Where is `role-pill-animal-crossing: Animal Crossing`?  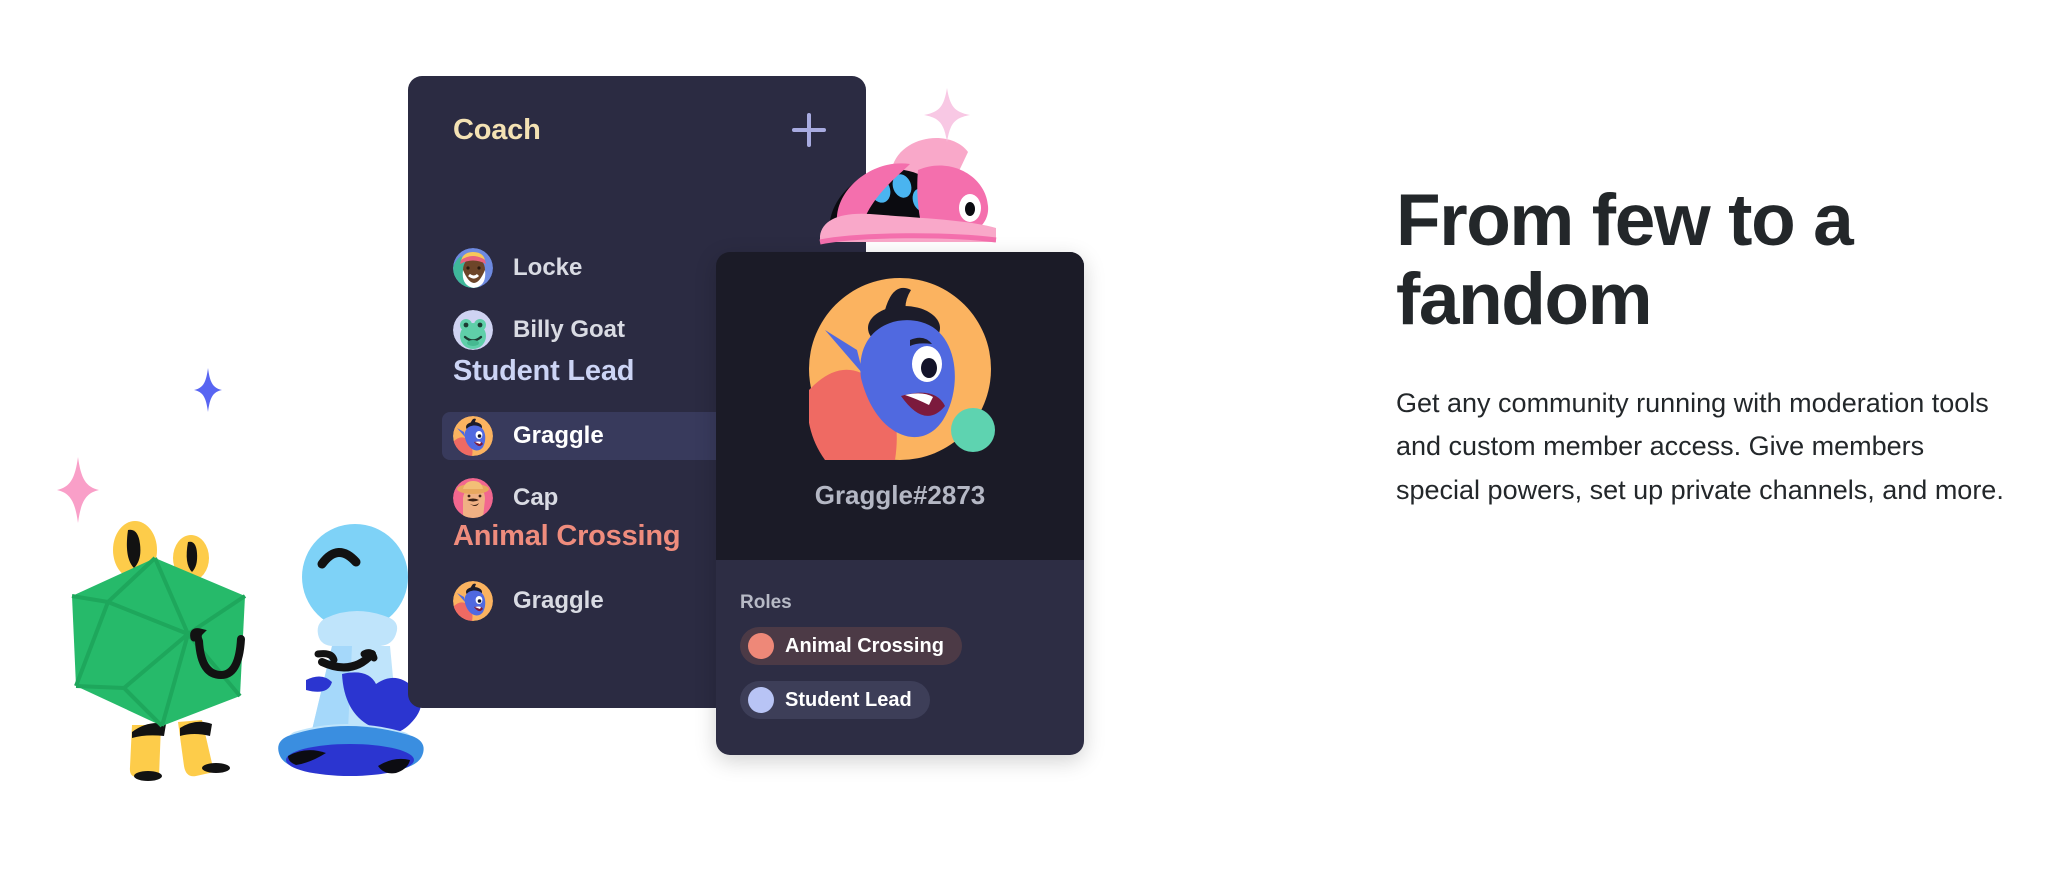 role-pill-animal-crossing: Animal Crossing is located at coordinates (851, 646).